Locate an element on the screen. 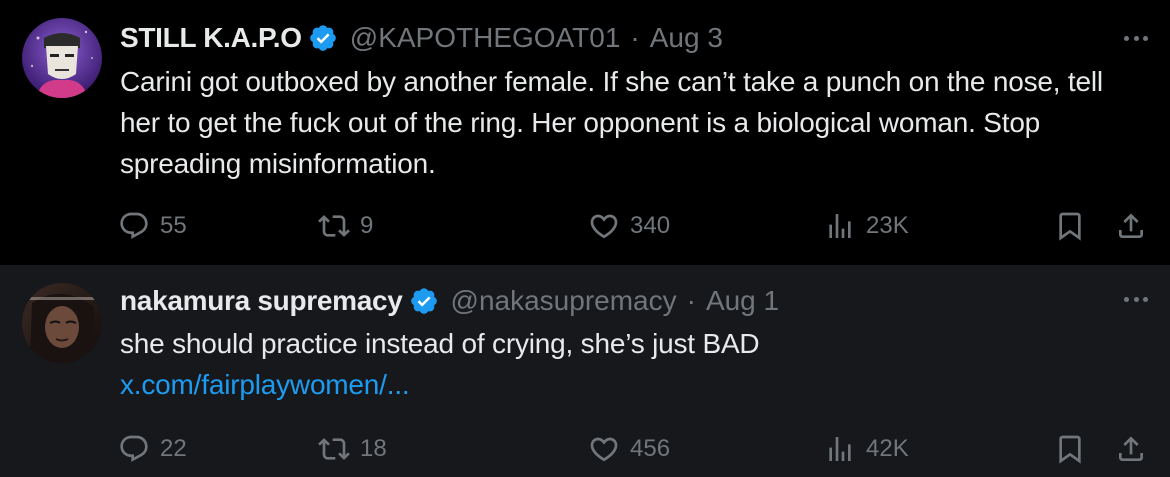 This screenshot has width=1170, height=477. like-button: 340 is located at coordinates (629, 226).